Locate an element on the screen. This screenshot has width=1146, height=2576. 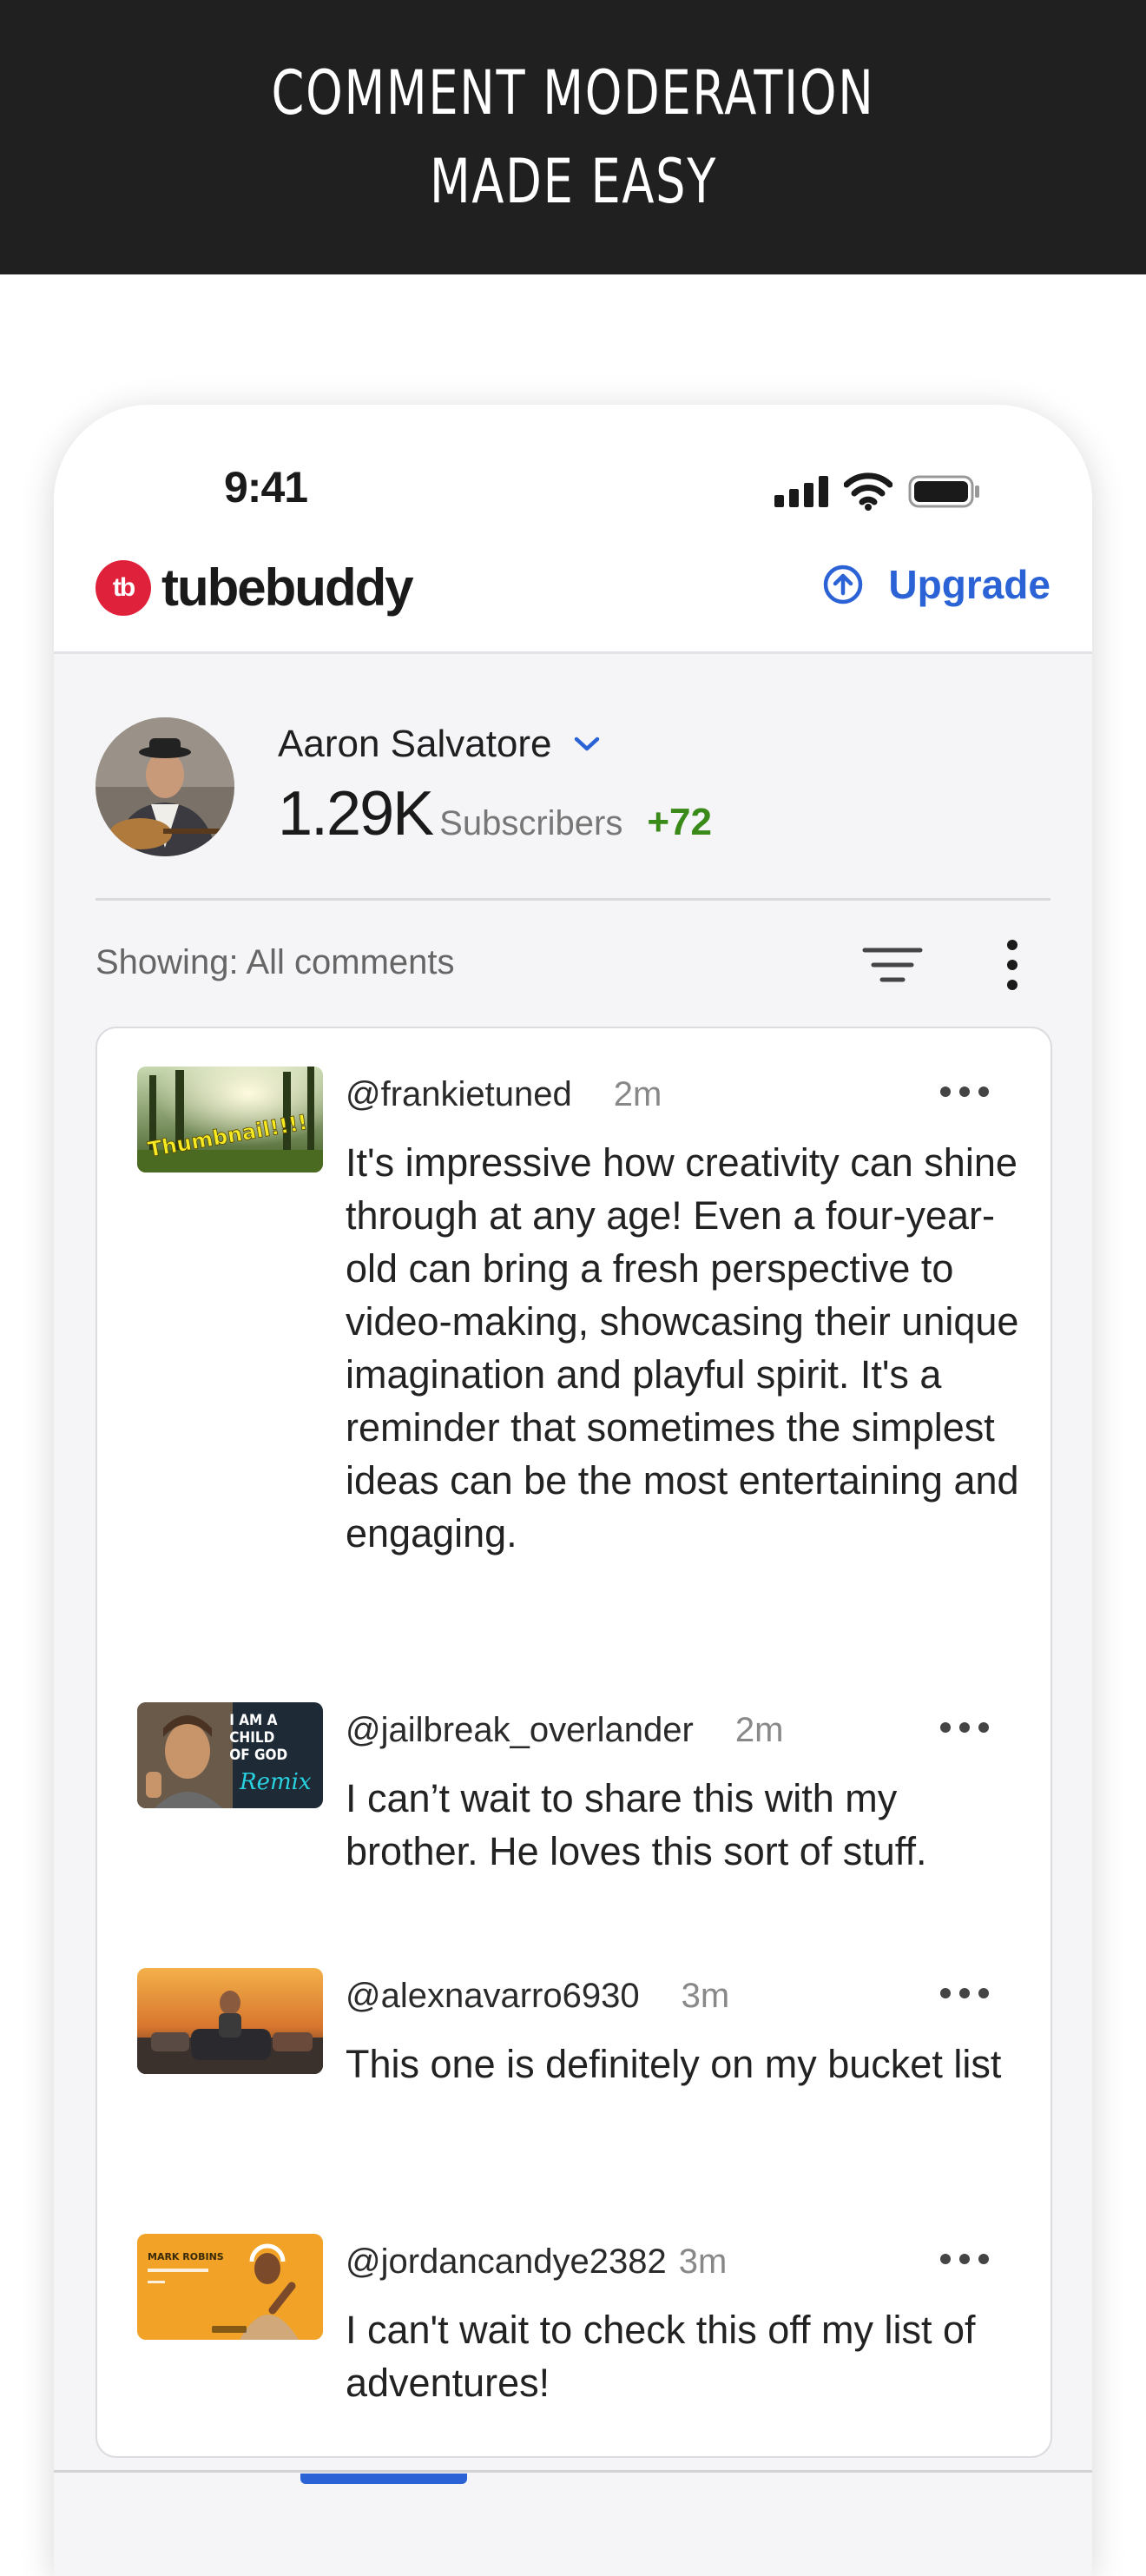
filter-icon is located at coordinates (893, 965).